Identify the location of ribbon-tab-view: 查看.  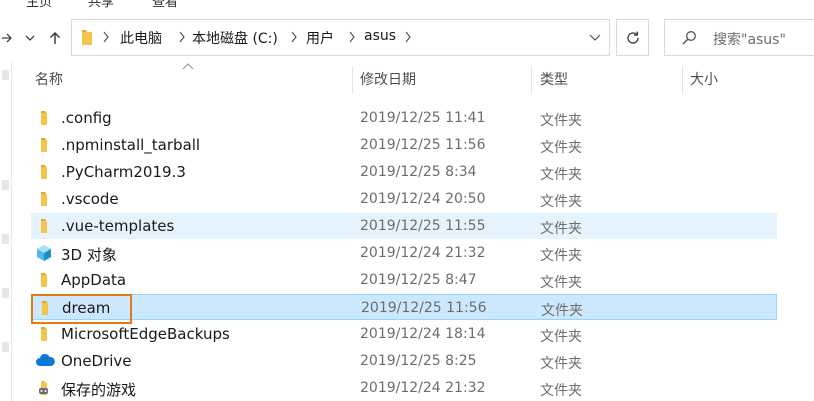
(165, 4).